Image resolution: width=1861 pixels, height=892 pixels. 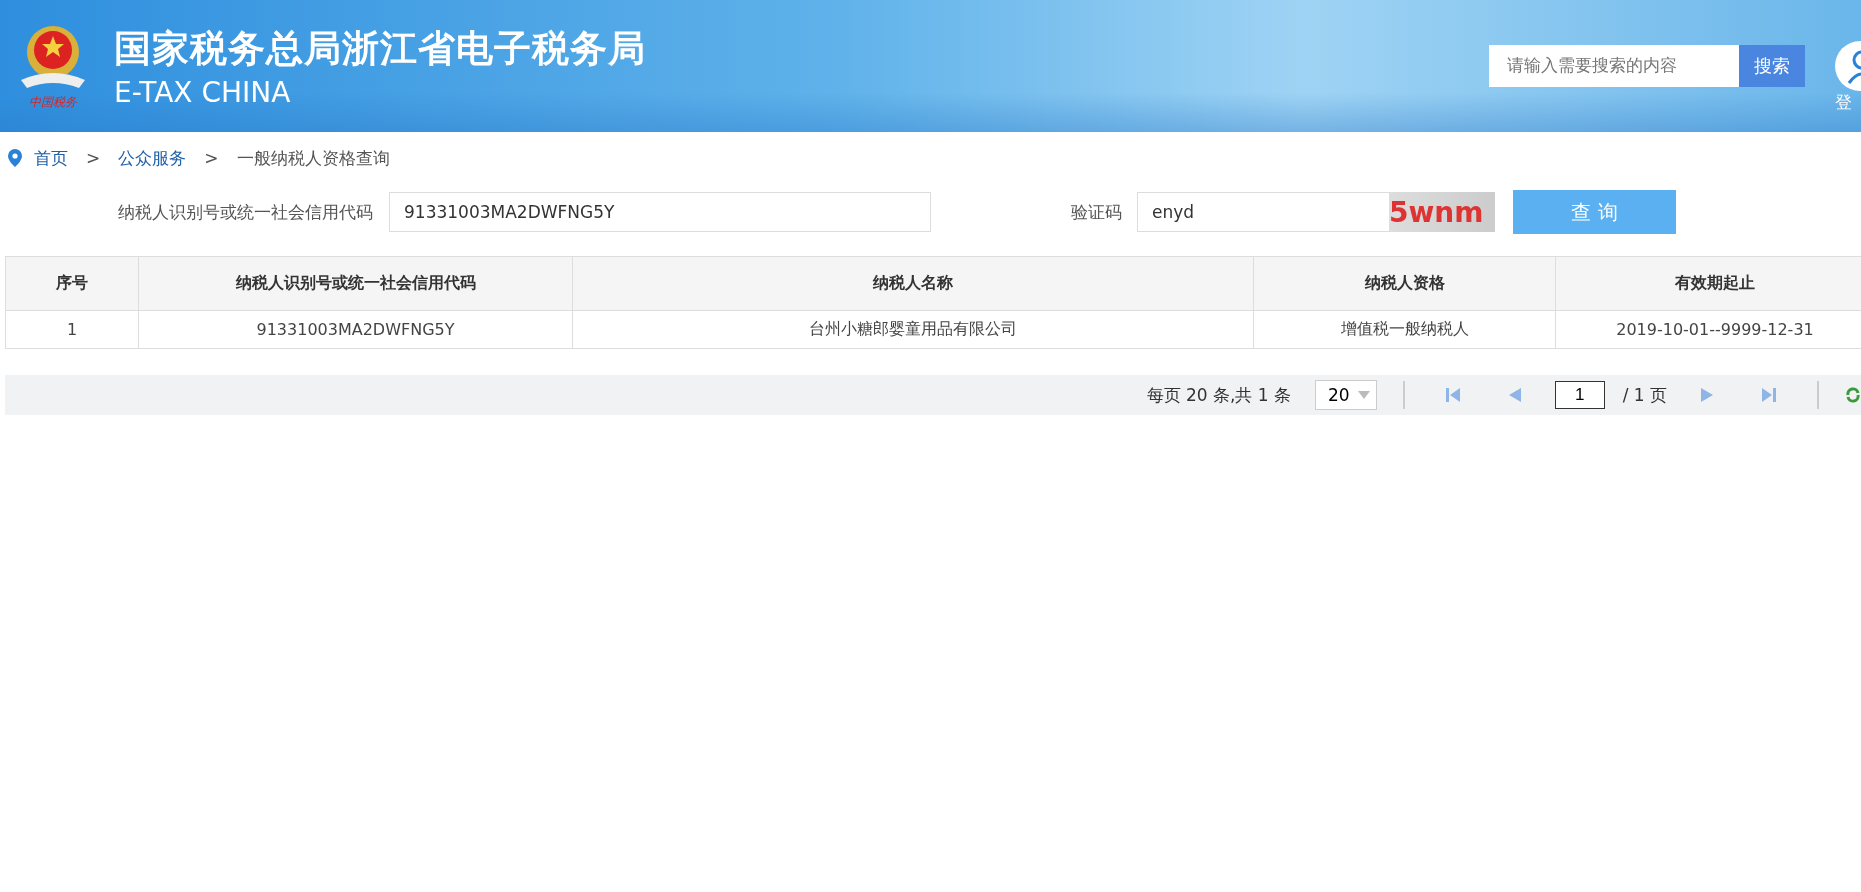 I want to click on table-cell: 增值税一般纳税人, so click(x=1404, y=329).